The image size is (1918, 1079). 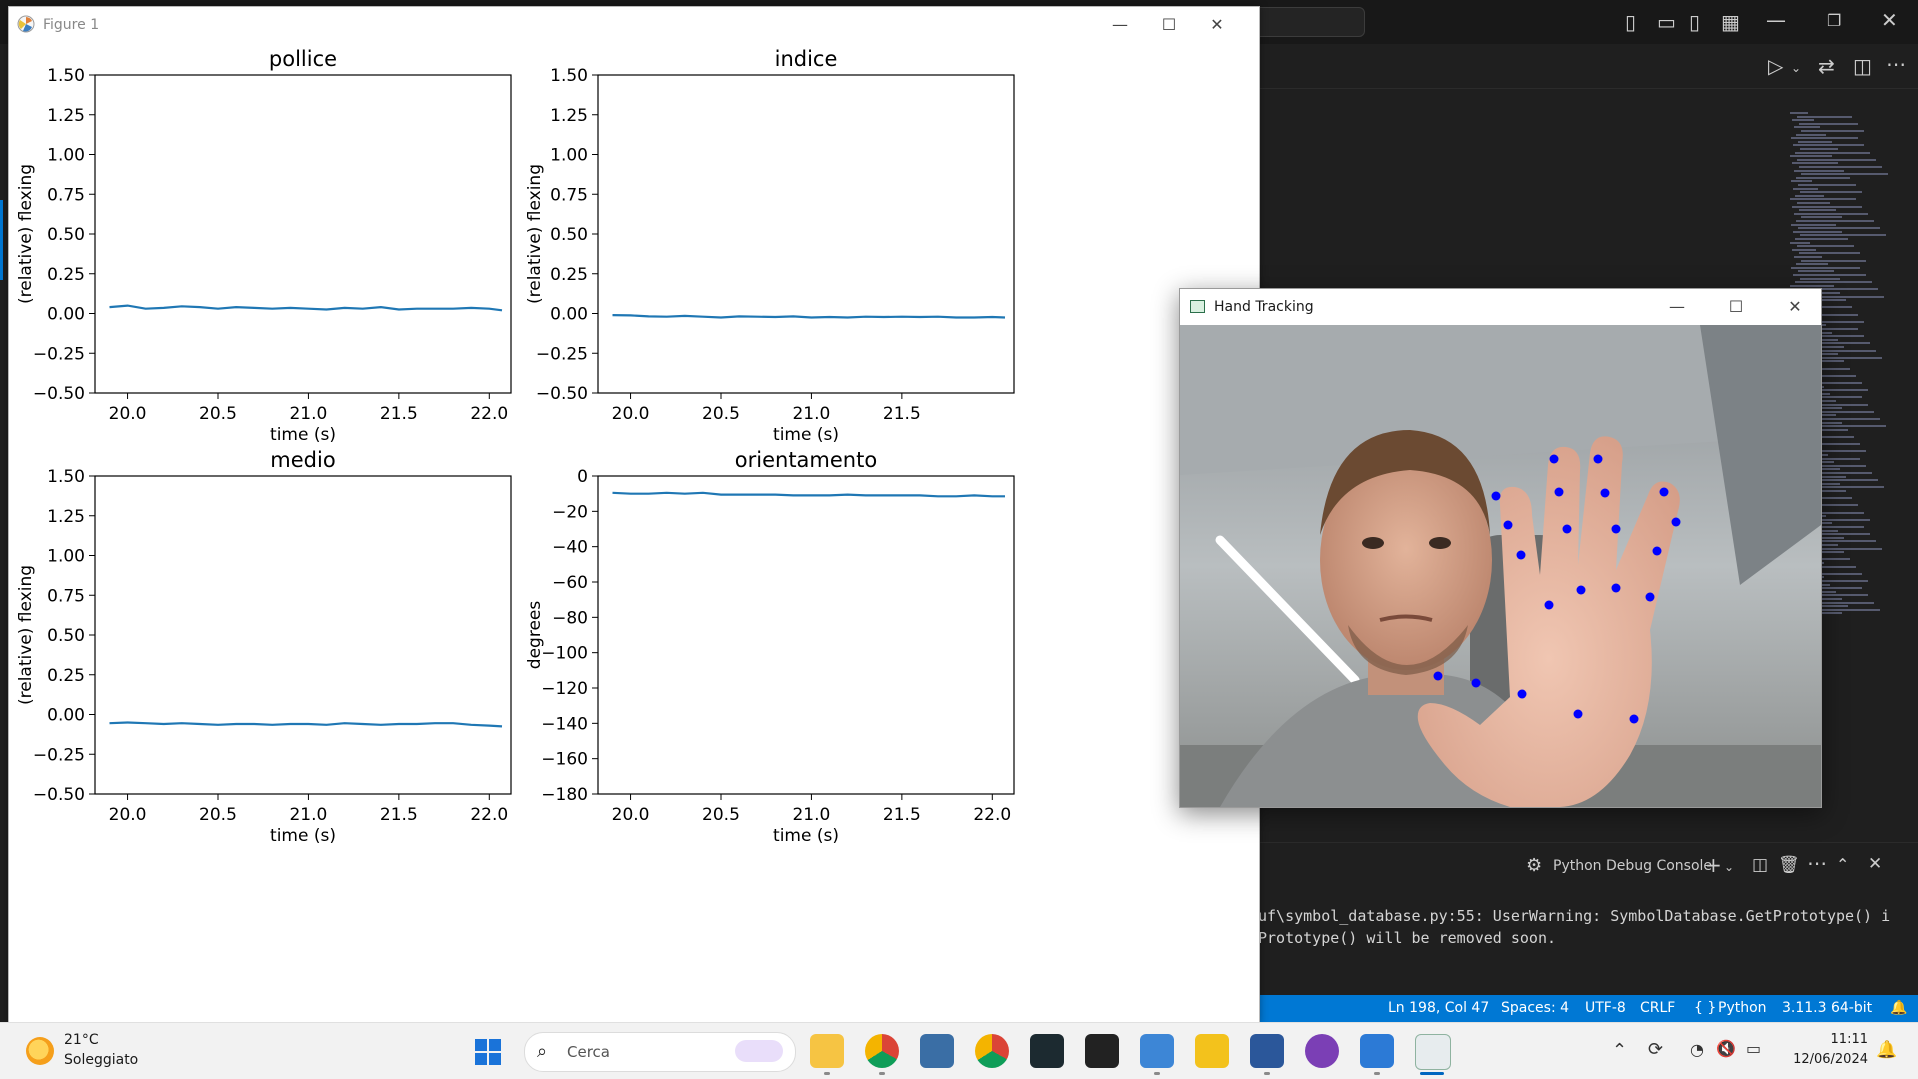 What do you see at coordinates (1619, 1050) in the screenshot?
I see `show-hidden-icons-icon: ⌃` at bounding box center [1619, 1050].